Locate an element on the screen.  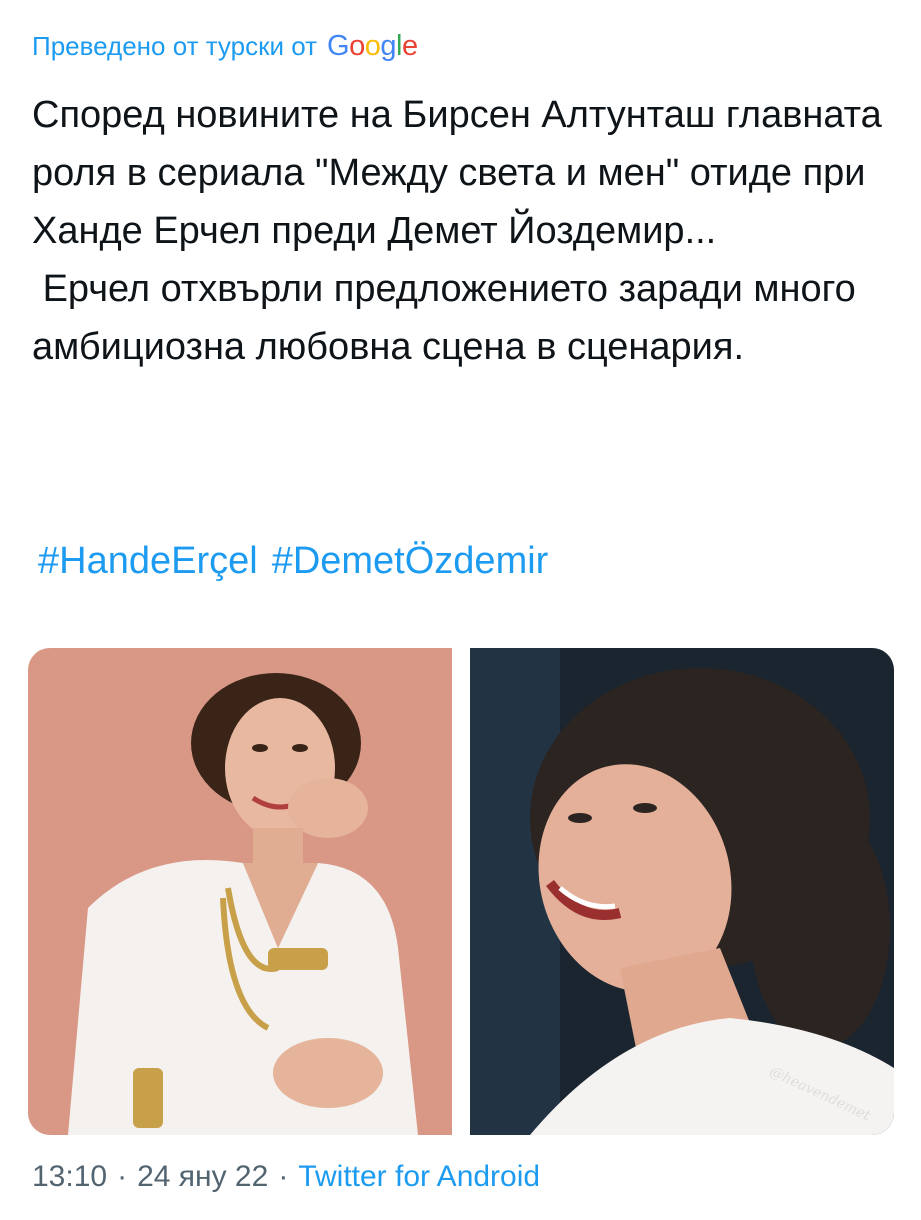
tweet-date: 24 яну 22 is located at coordinates (202, 1177).